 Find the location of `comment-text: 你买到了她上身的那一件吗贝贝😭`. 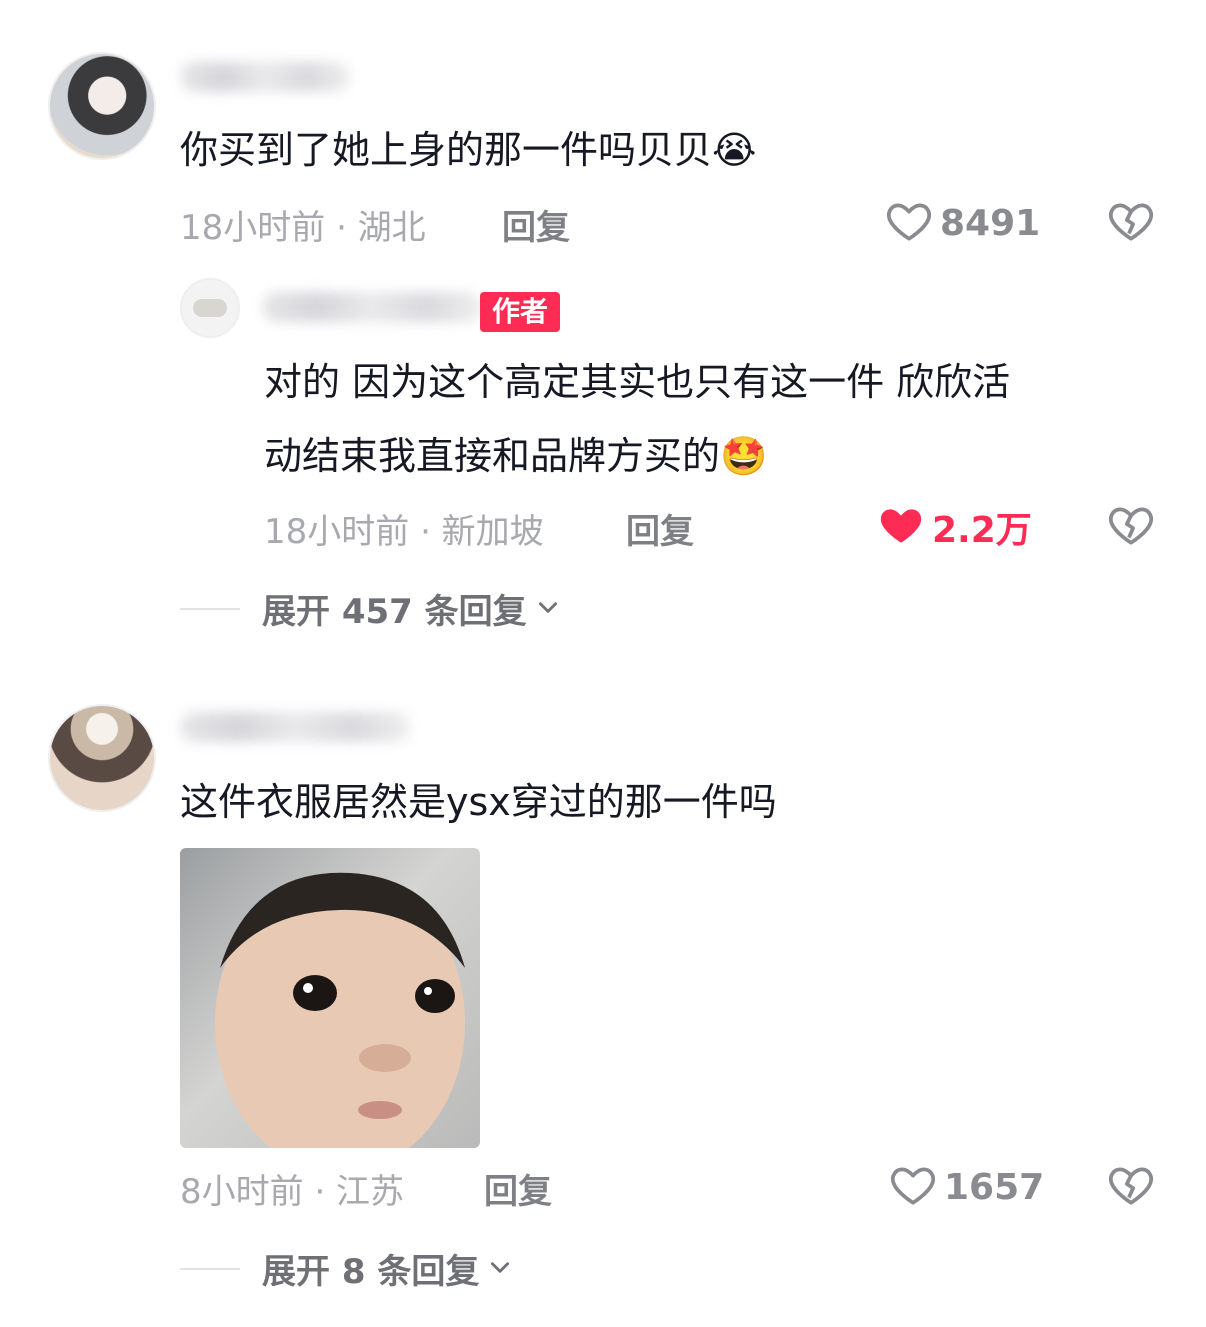

comment-text: 你买到了她上身的那一件吗贝贝😭 is located at coordinates (468, 150).